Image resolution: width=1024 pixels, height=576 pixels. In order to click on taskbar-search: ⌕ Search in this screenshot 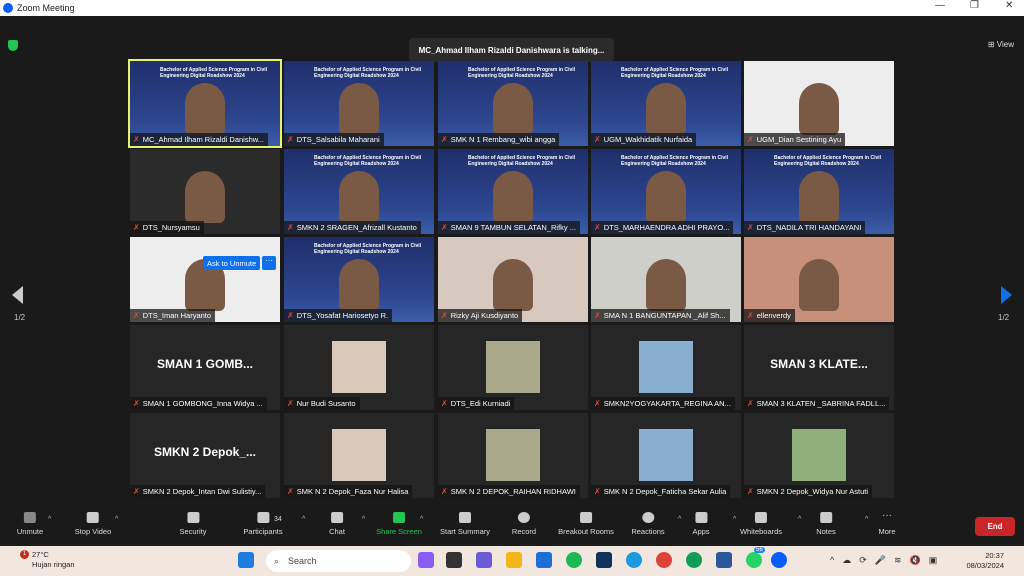, I will do `click(338, 561)`.